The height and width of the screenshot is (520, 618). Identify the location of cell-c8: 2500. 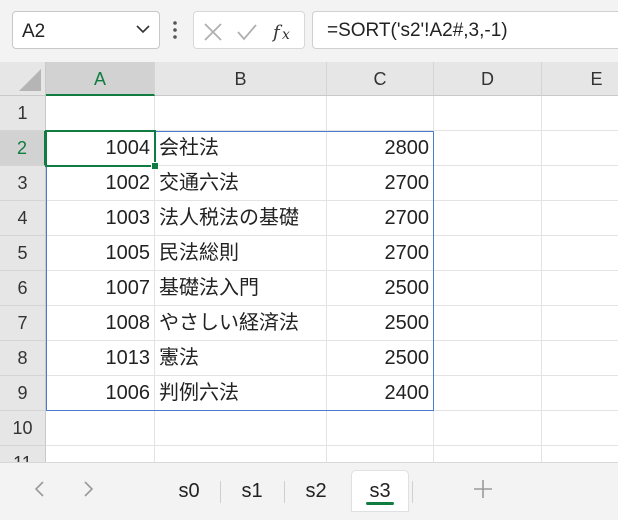
(380, 358).